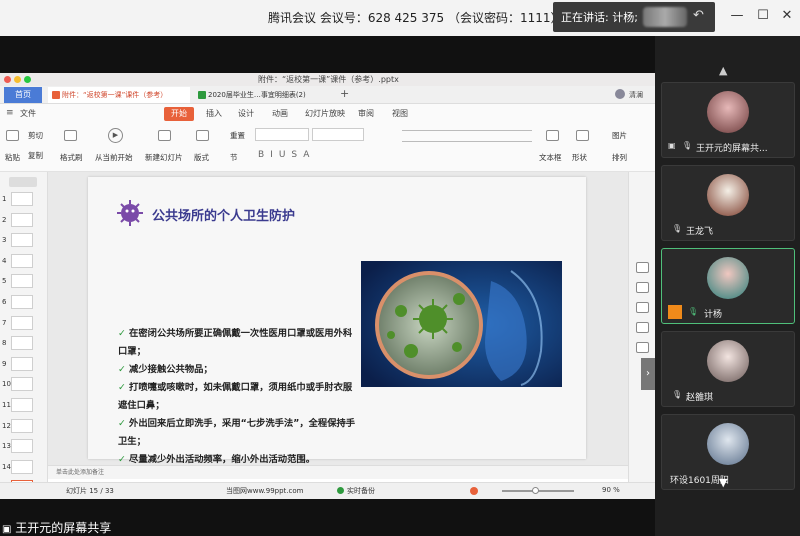 The image size is (800, 536). I want to click on tab-view: 视图, so click(400, 113).